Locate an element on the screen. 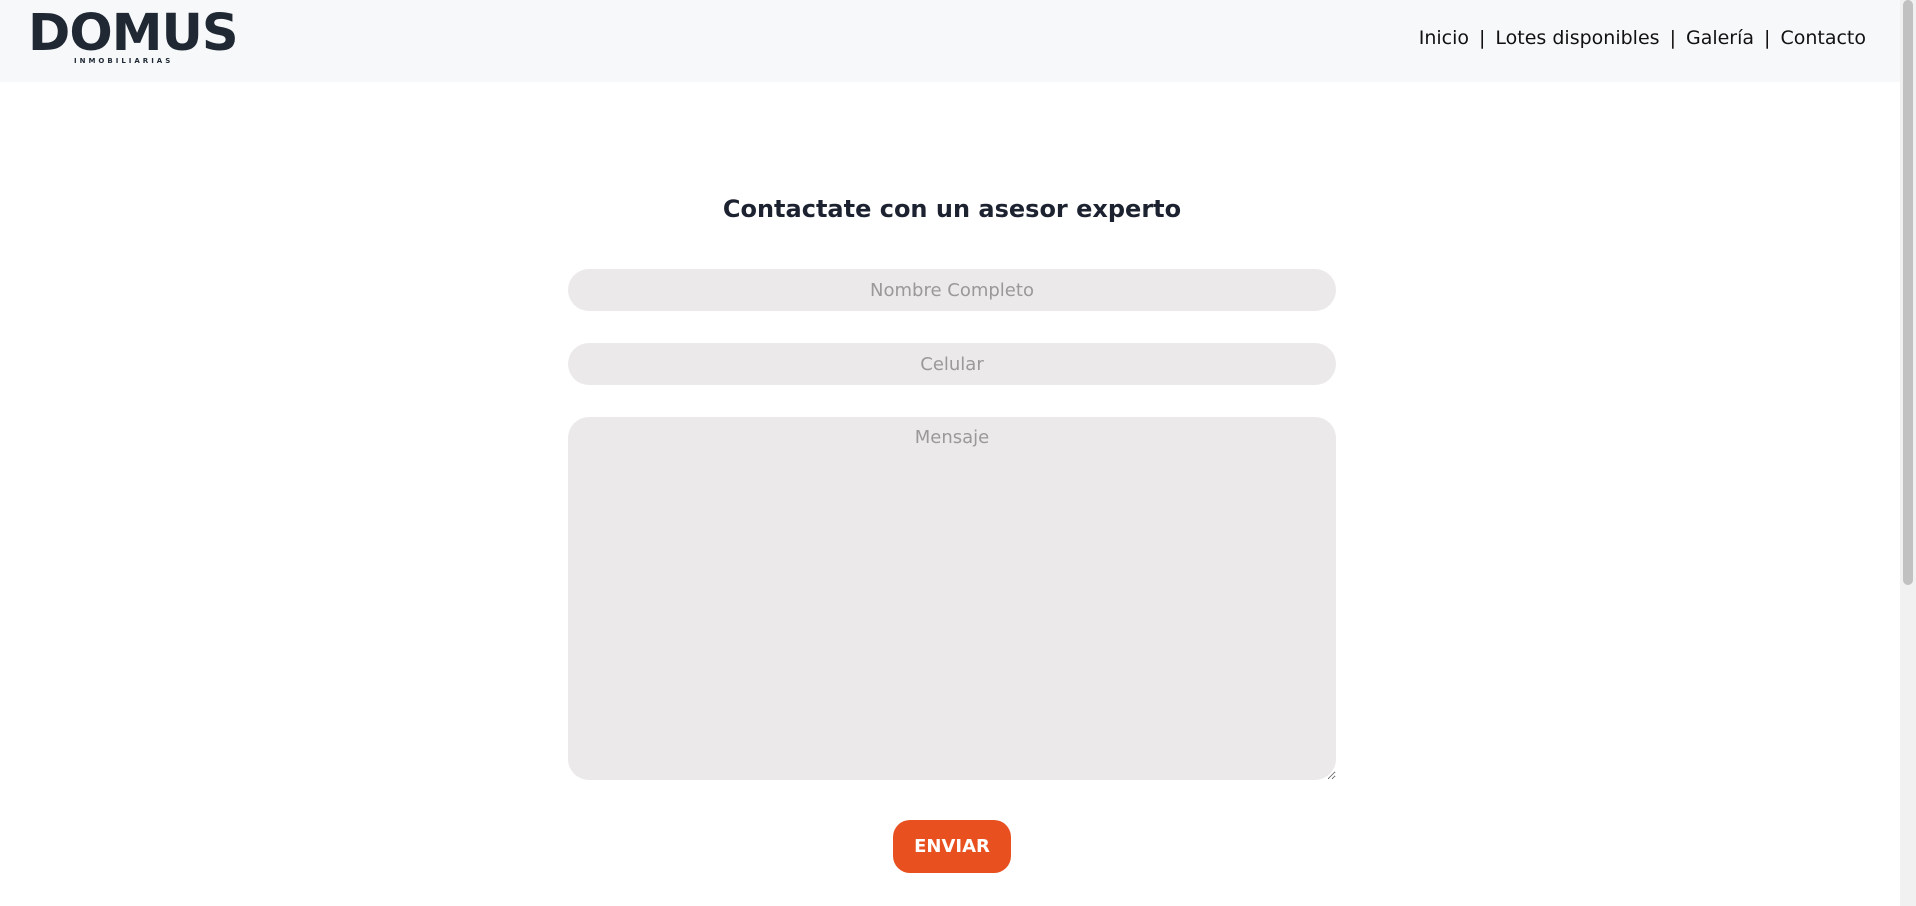 This screenshot has height=906, width=1916. form-title: Contactate con un asesor experto is located at coordinates (952, 209).